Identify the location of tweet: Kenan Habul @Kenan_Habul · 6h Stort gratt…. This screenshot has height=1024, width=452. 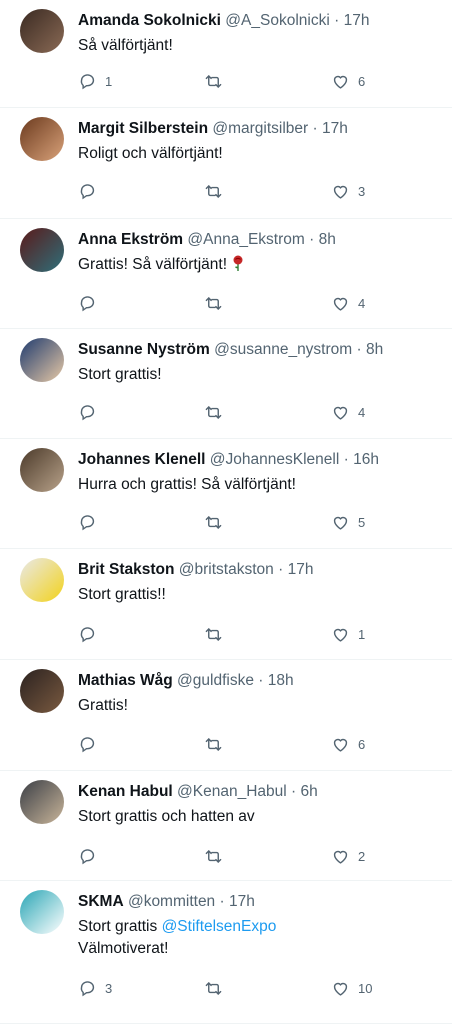
(226, 826).